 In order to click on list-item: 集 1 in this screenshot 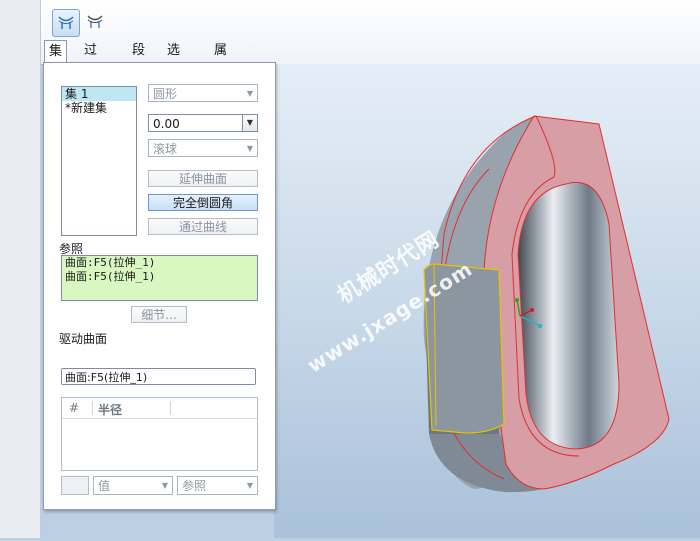, I will do `click(99, 94)`.